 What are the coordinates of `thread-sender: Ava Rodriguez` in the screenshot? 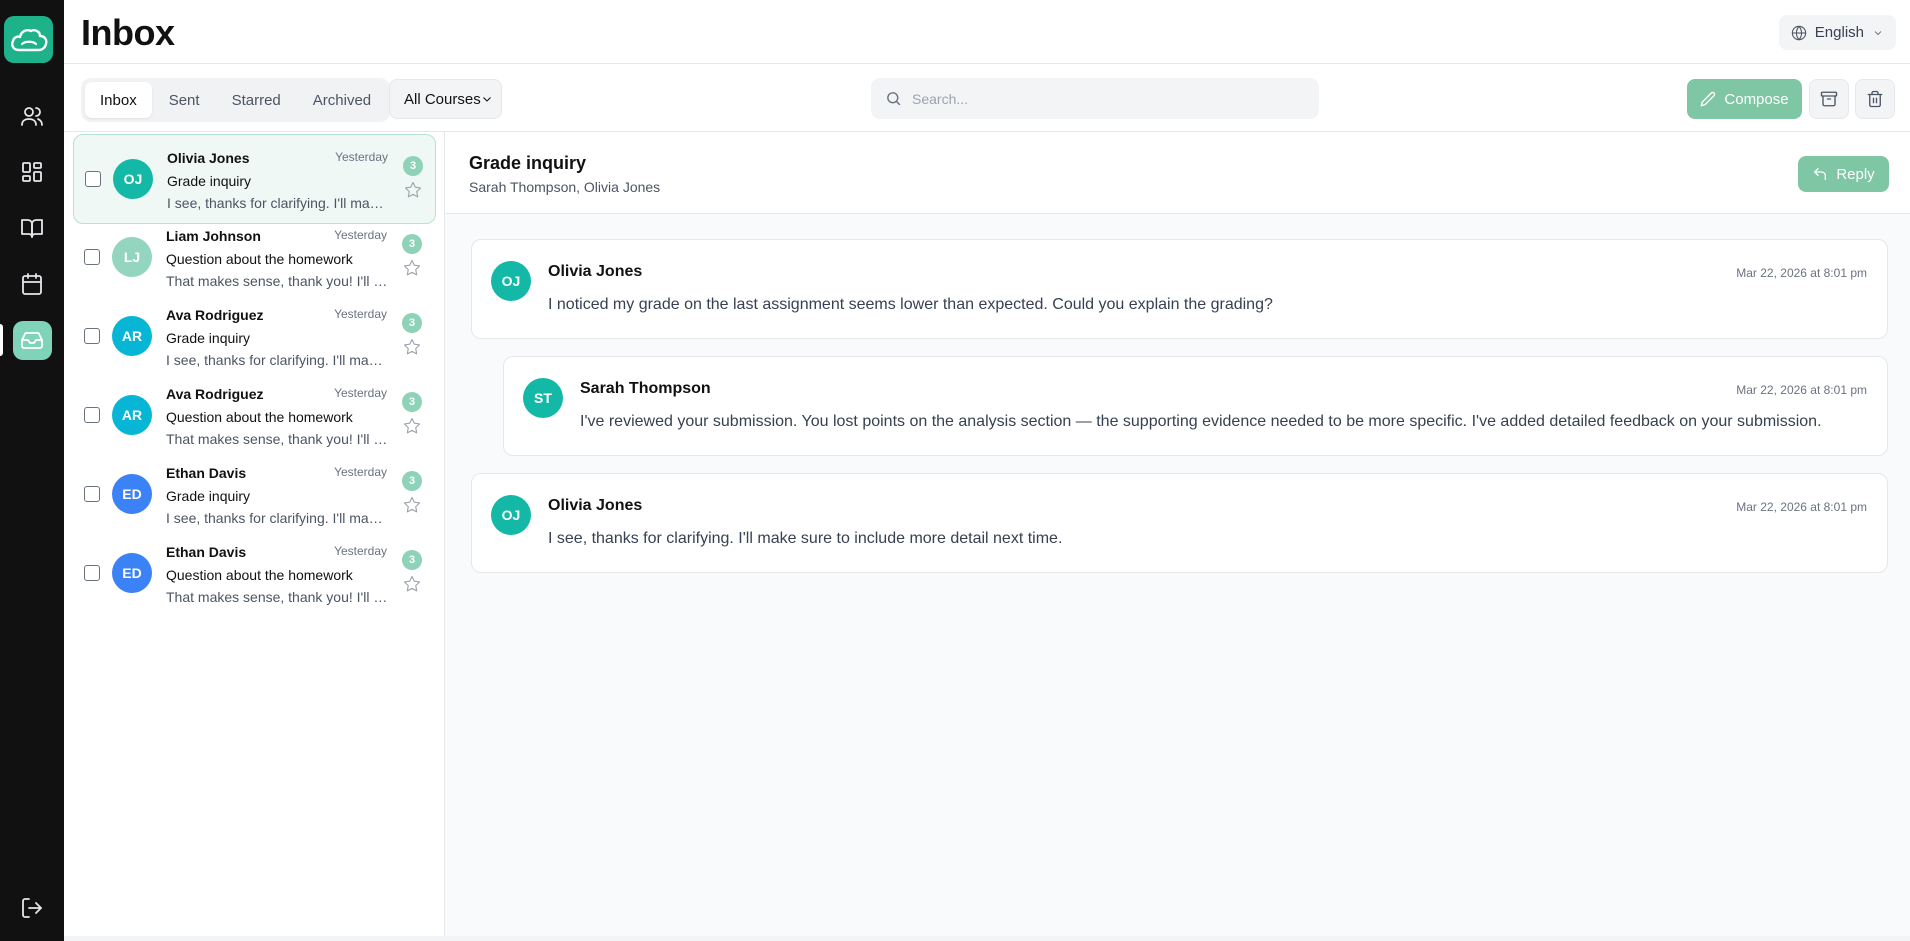 It's located at (215, 394).